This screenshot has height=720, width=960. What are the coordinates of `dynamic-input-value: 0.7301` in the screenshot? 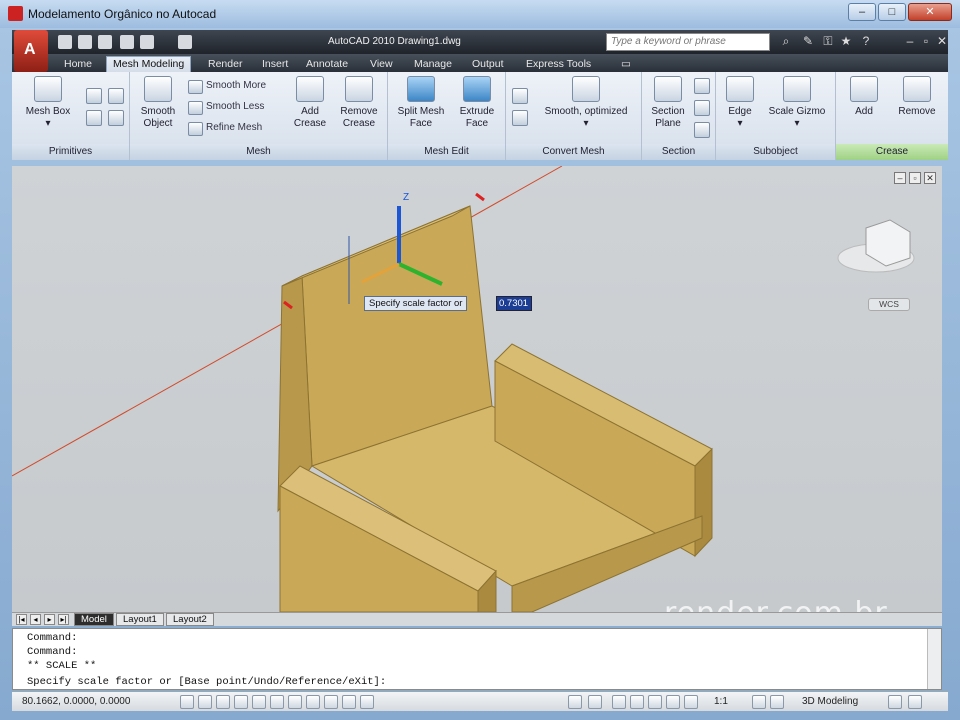 It's located at (514, 303).